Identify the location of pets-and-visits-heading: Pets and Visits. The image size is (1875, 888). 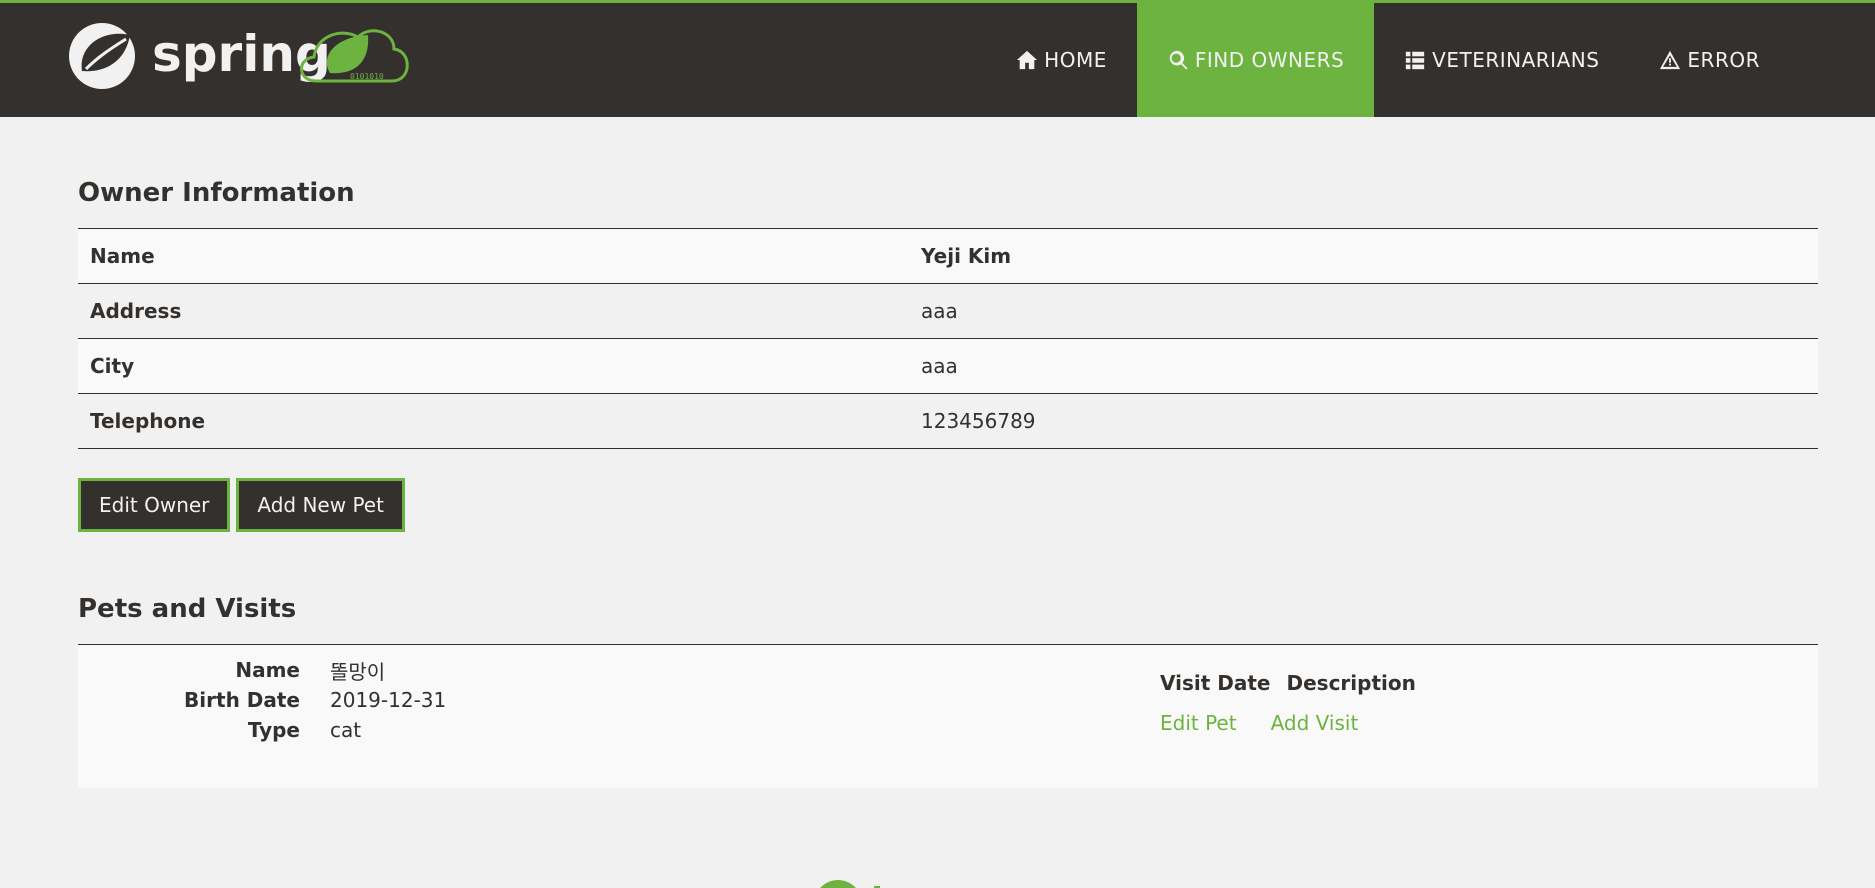
(187, 609).